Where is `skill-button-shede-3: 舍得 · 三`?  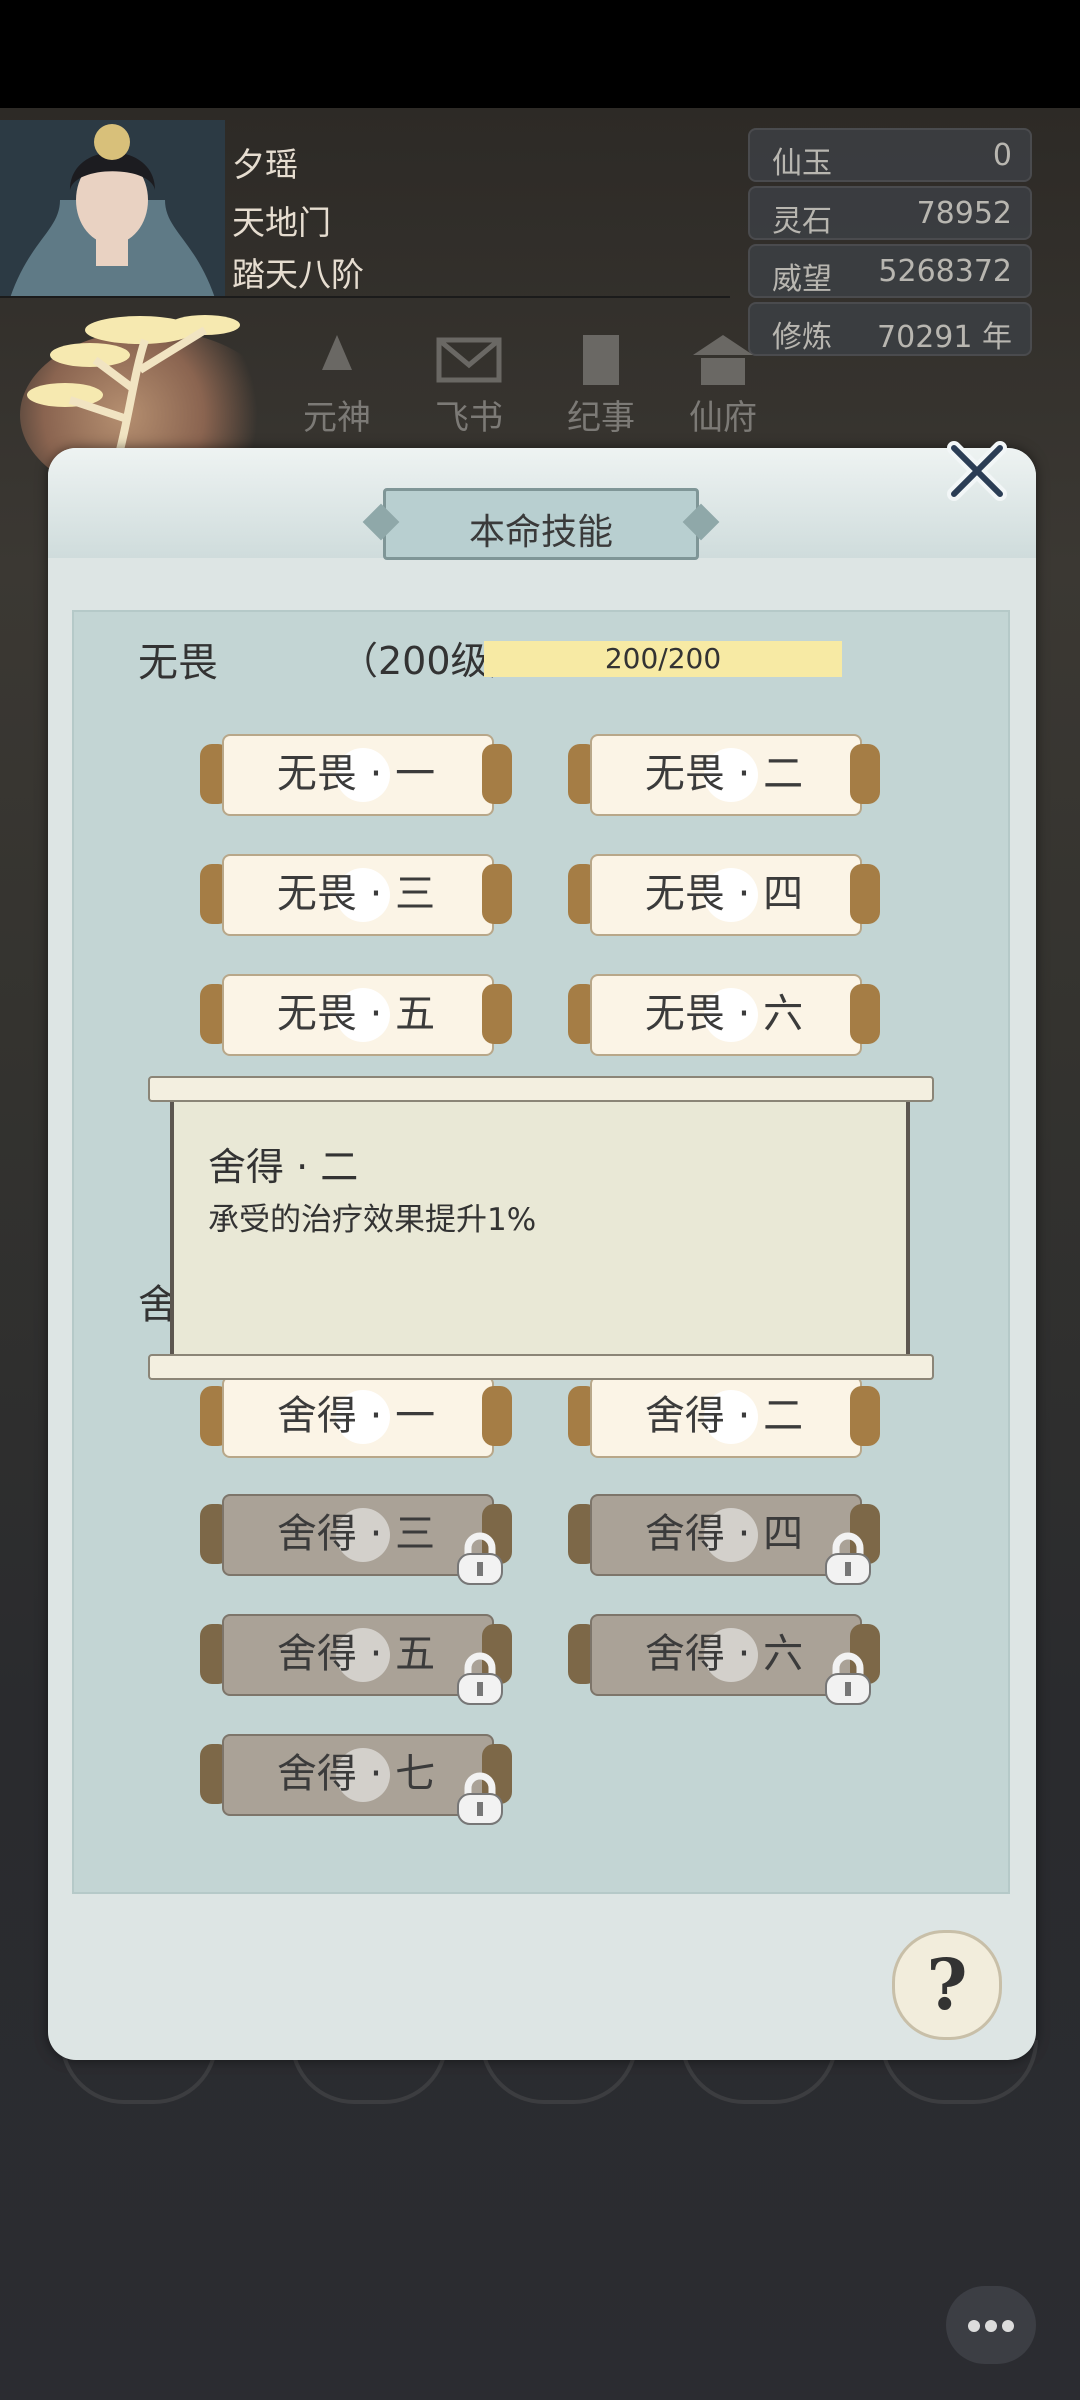
skill-button-shede-3: 舍得 · 三 is located at coordinates (356, 1539).